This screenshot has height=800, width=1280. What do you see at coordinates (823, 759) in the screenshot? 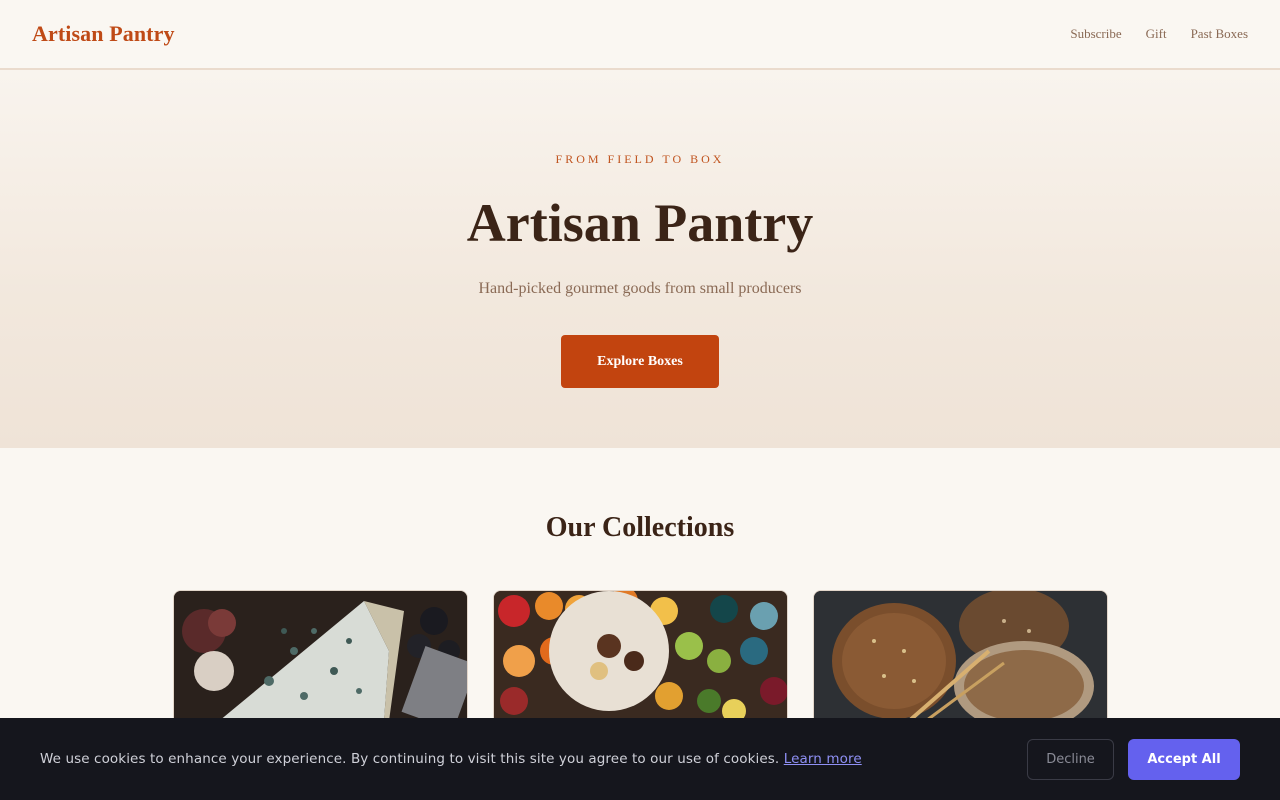
I see `learn-more-link: Learn more` at bounding box center [823, 759].